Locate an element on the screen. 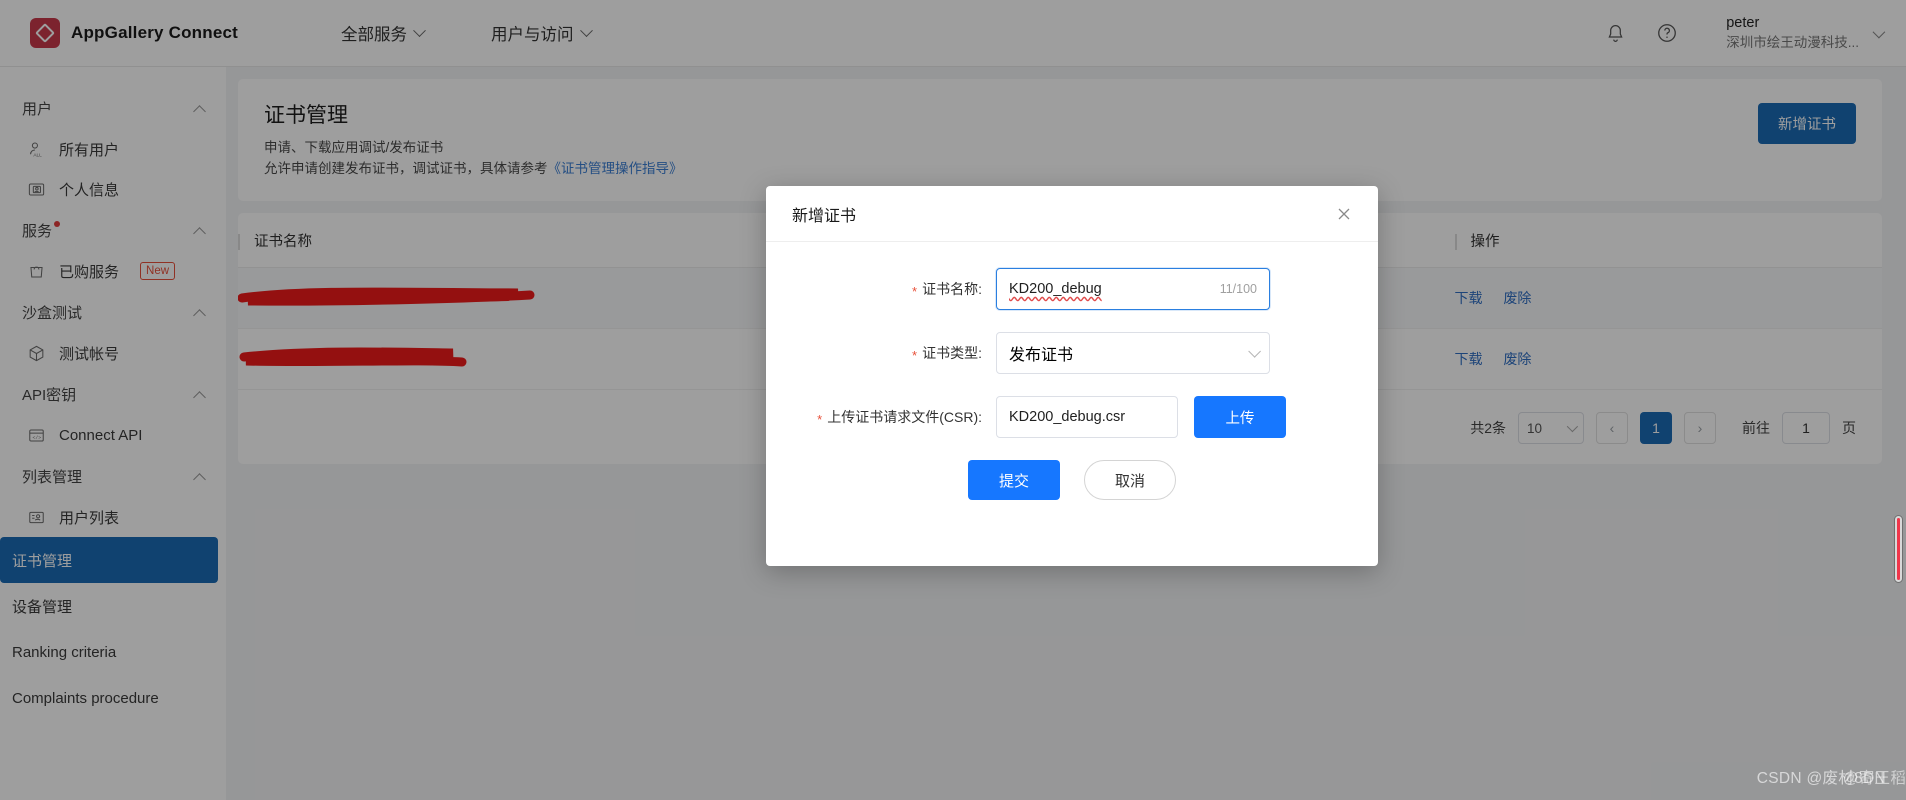  label-cert-type-text: 证书类型: is located at coordinates (952, 353).